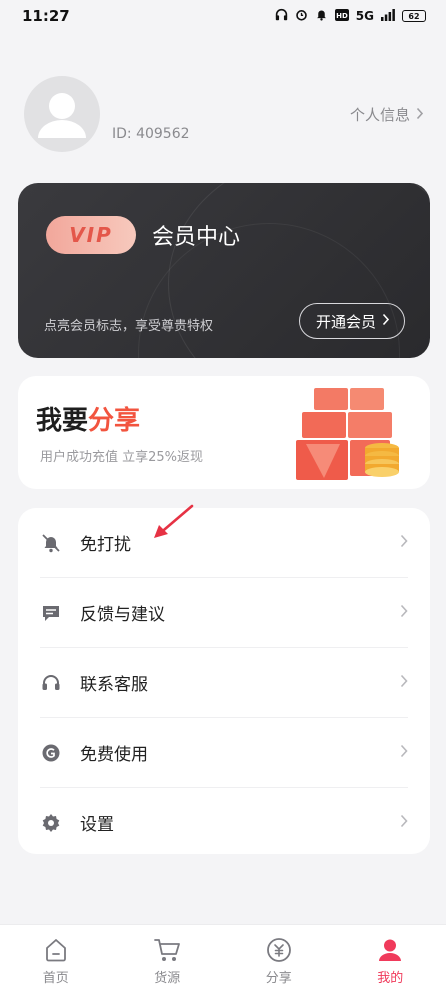 This screenshot has width=446, height=997. What do you see at coordinates (388, 16) in the screenshot?
I see `signal-icon` at bounding box center [388, 16].